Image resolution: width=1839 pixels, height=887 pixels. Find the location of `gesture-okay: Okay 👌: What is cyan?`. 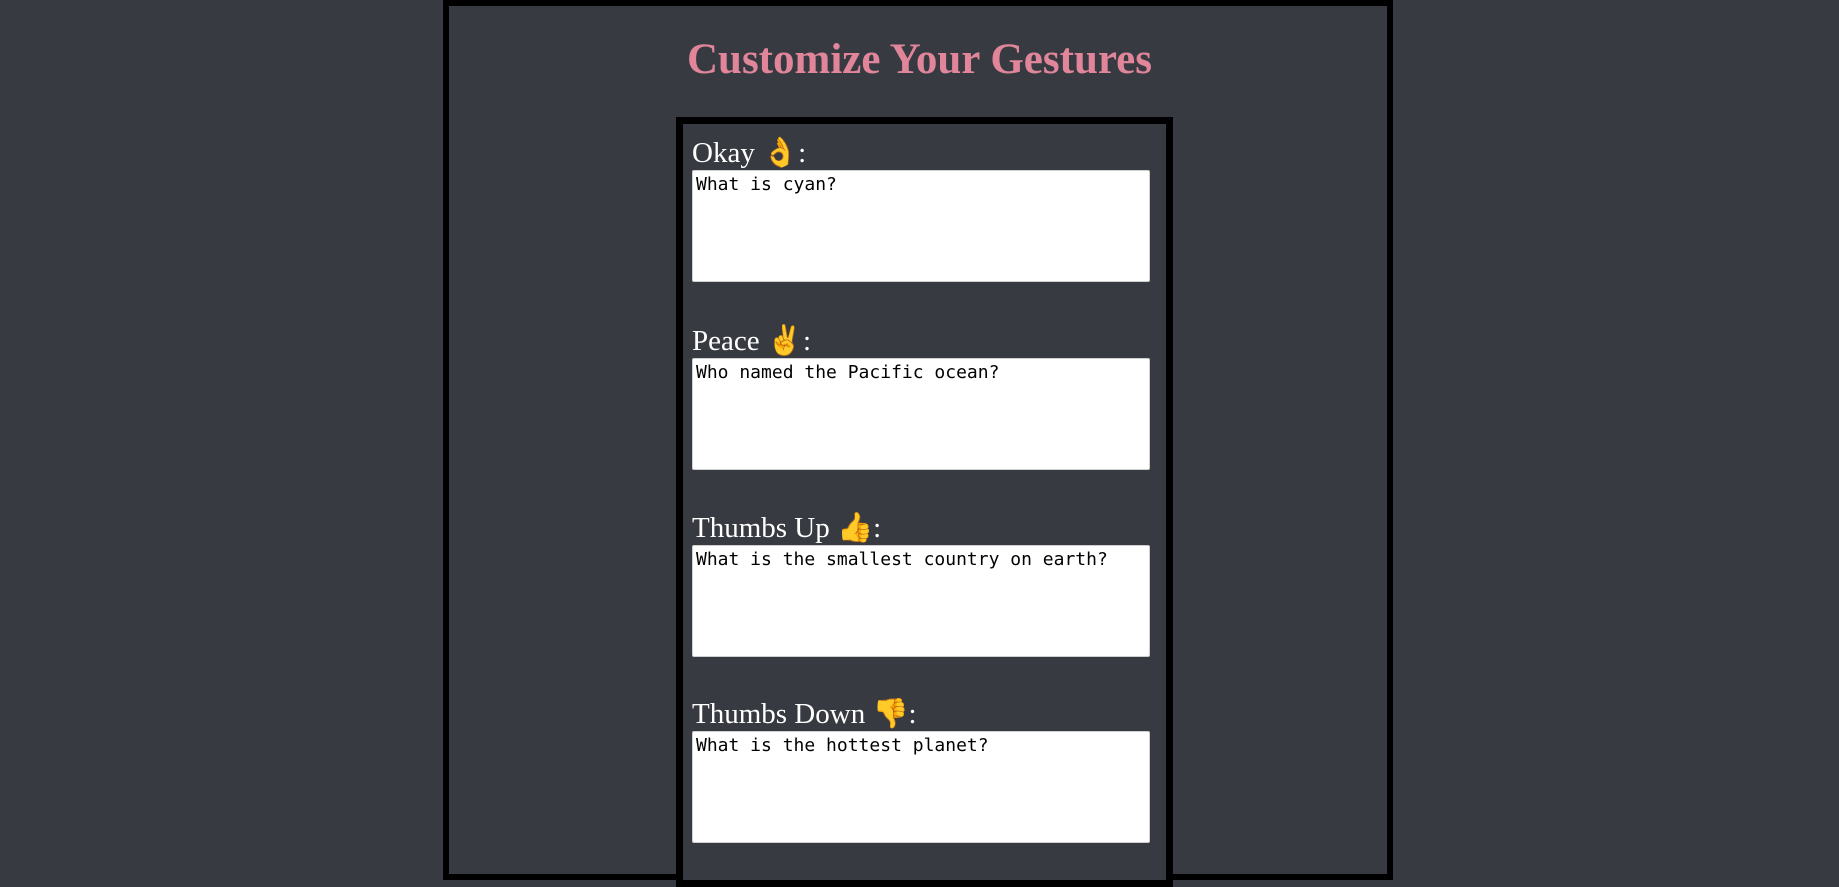

gesture-okay: Okay 👌: What is cyan? is located at coordinates (921, 209).